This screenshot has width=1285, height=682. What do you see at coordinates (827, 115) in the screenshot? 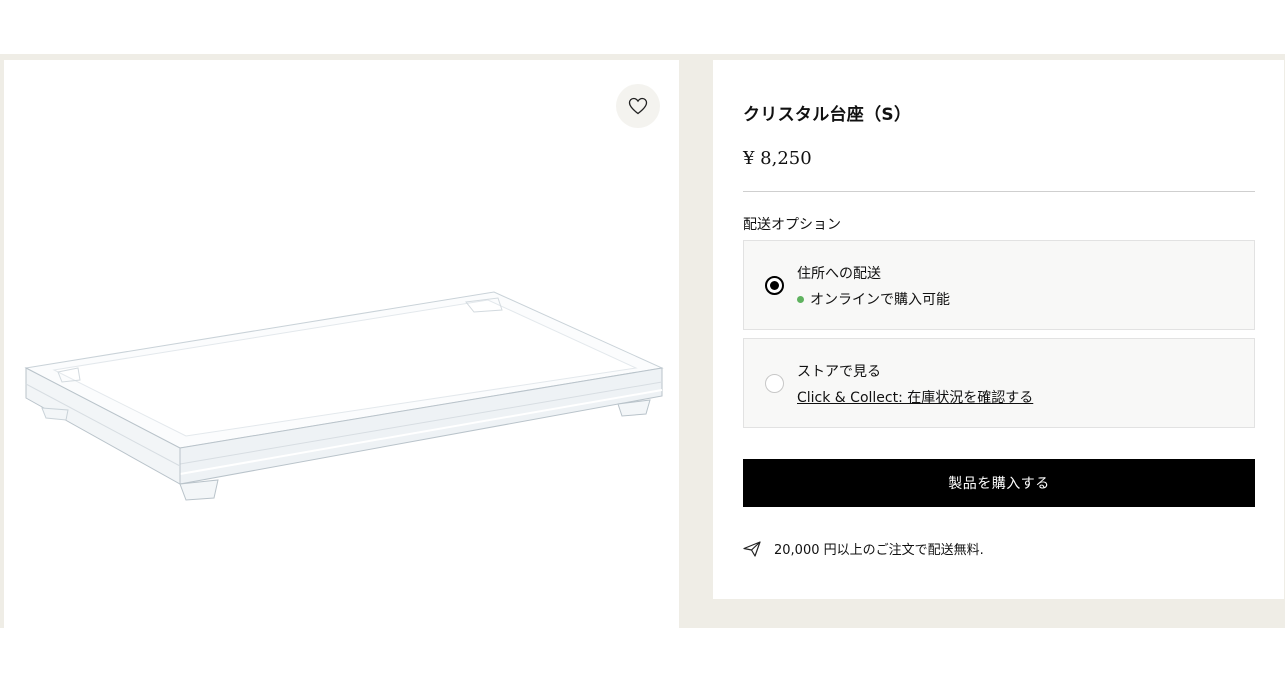
I see `product-title: クリスタル台座（S）` at bounding box center [827, 115].